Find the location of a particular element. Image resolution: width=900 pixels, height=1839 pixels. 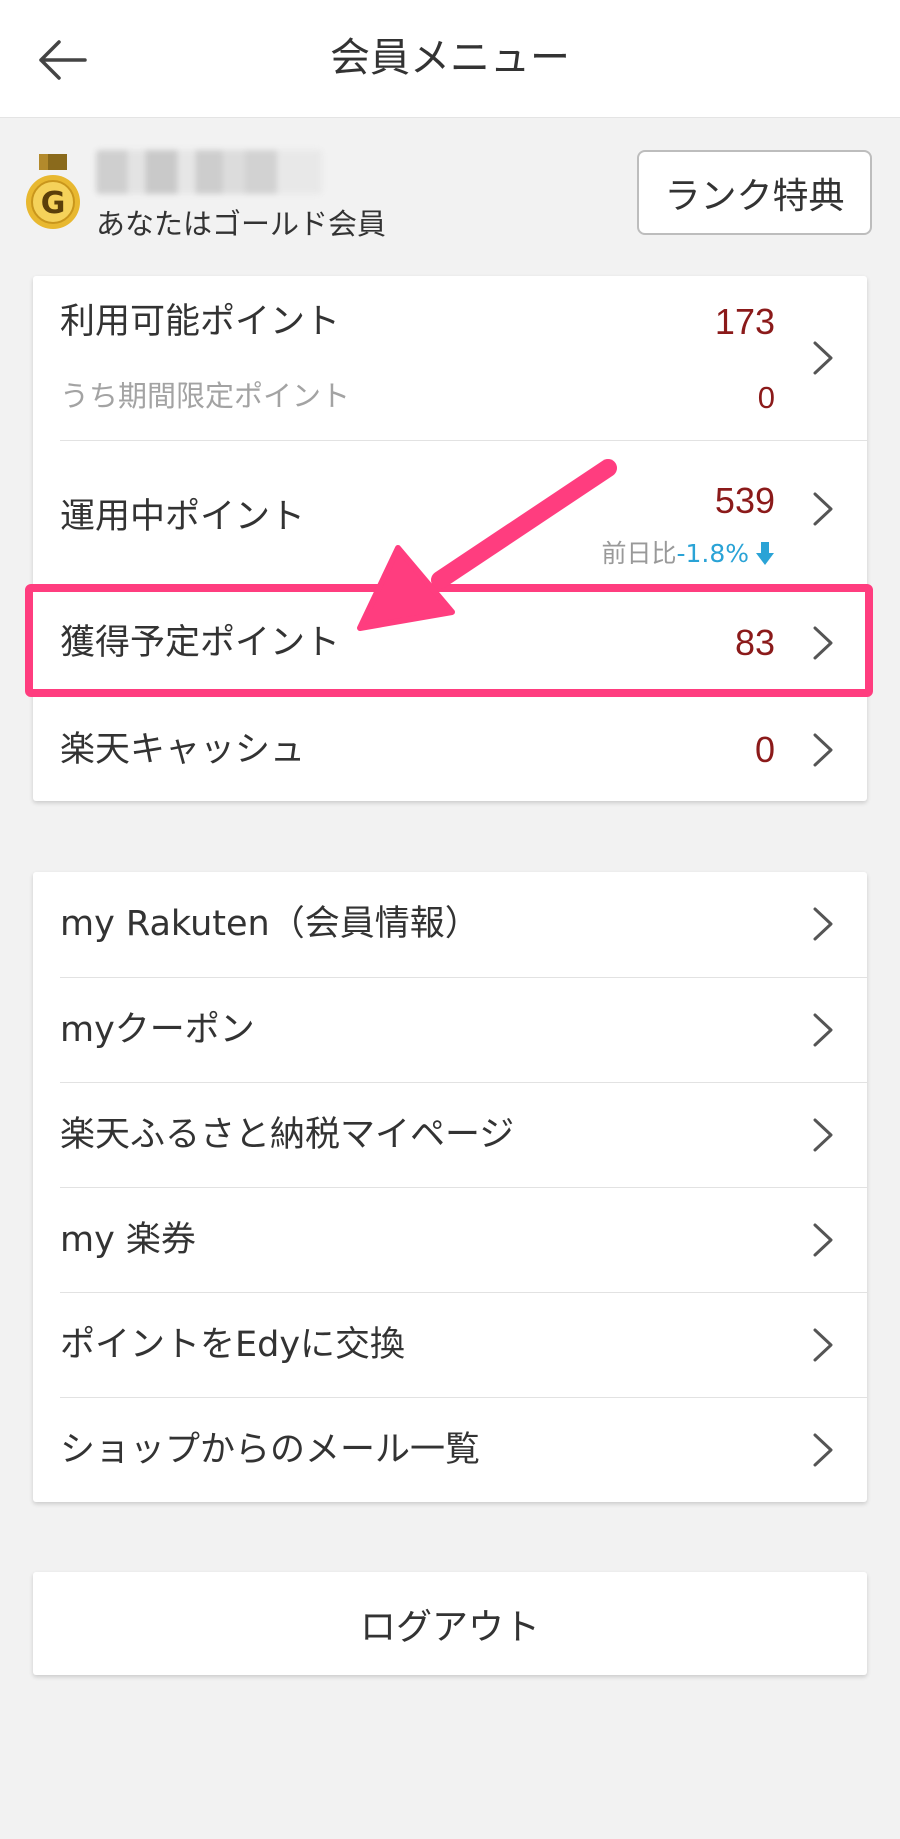

member-rank-text: あなたはゴールド会員 is located at coordinates (241, 224).